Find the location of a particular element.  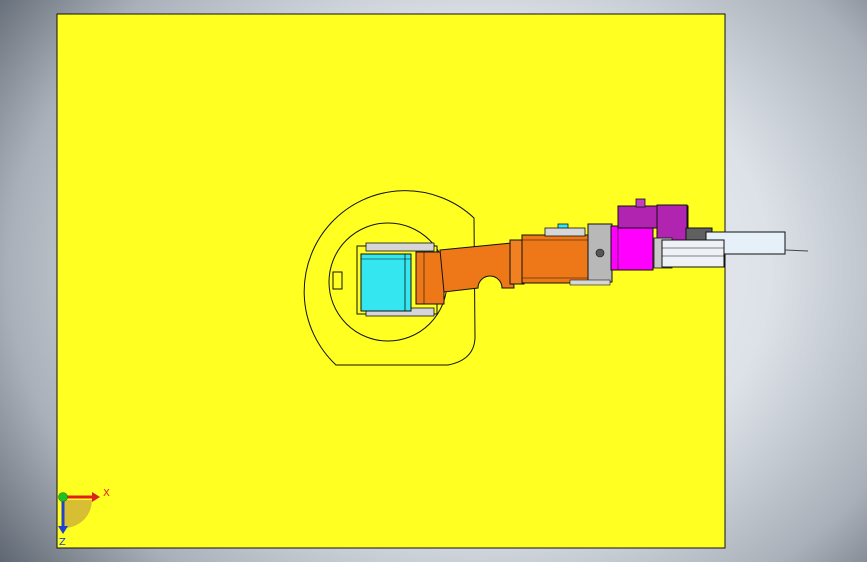

gripper-body is located at coordinates (632, 248).